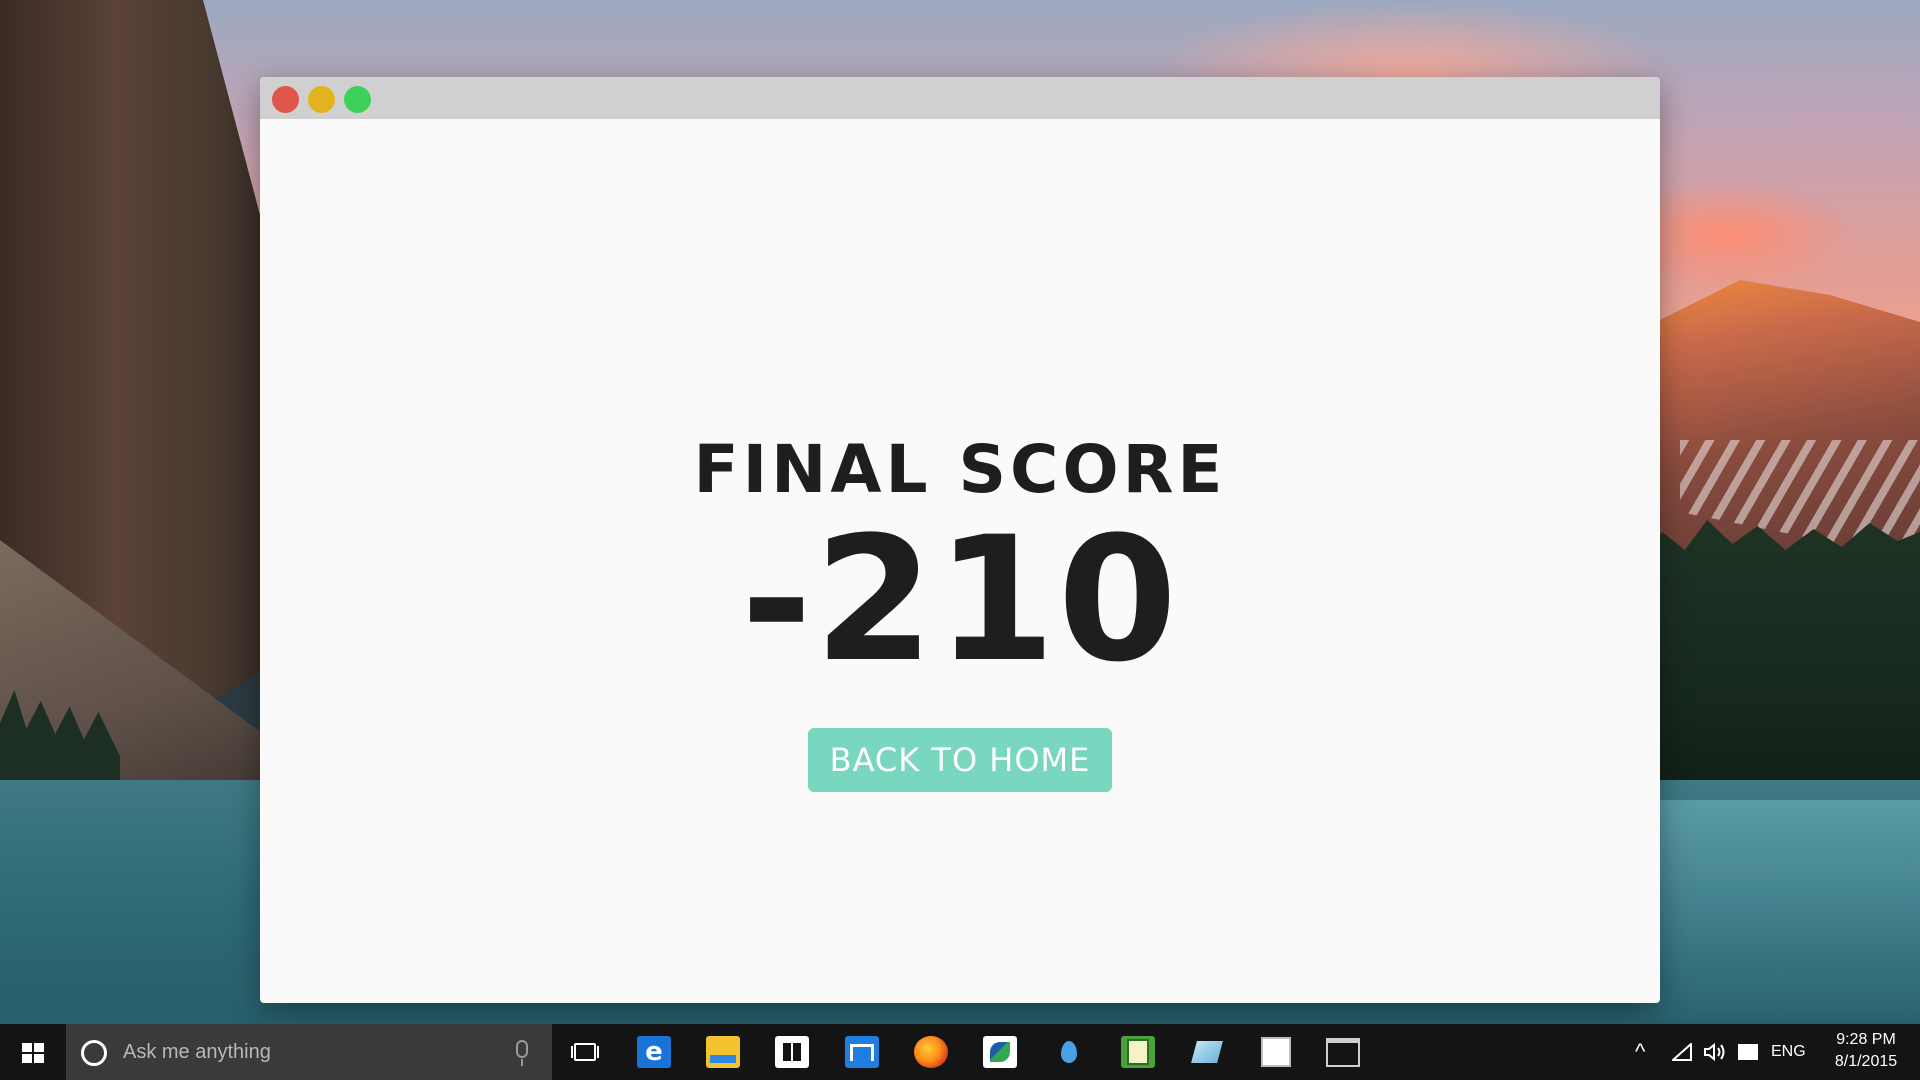 This screenshot has height=1080, width=1920. I want to click on windows-logo-icon, so click(33, 1053).